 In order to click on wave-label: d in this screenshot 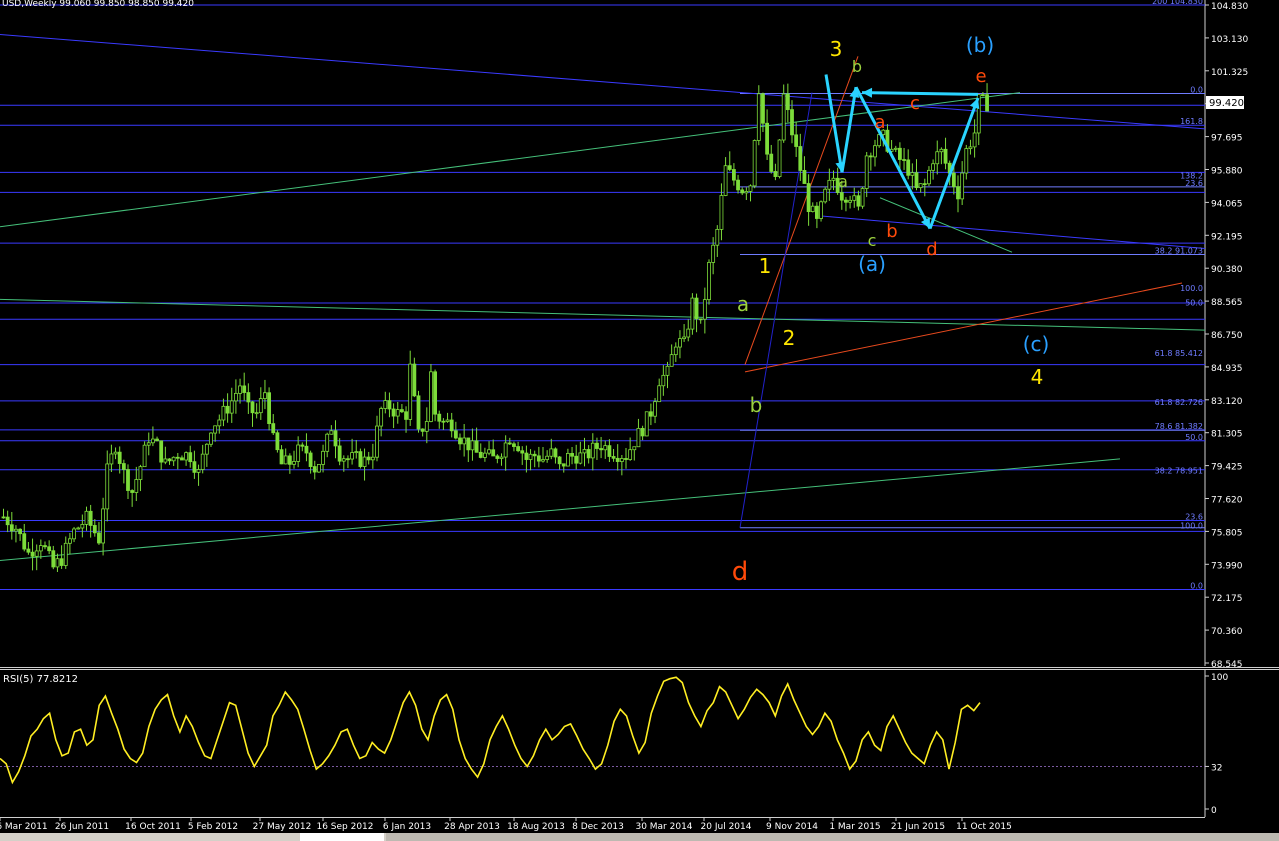, I will do `click(931, 249)`.